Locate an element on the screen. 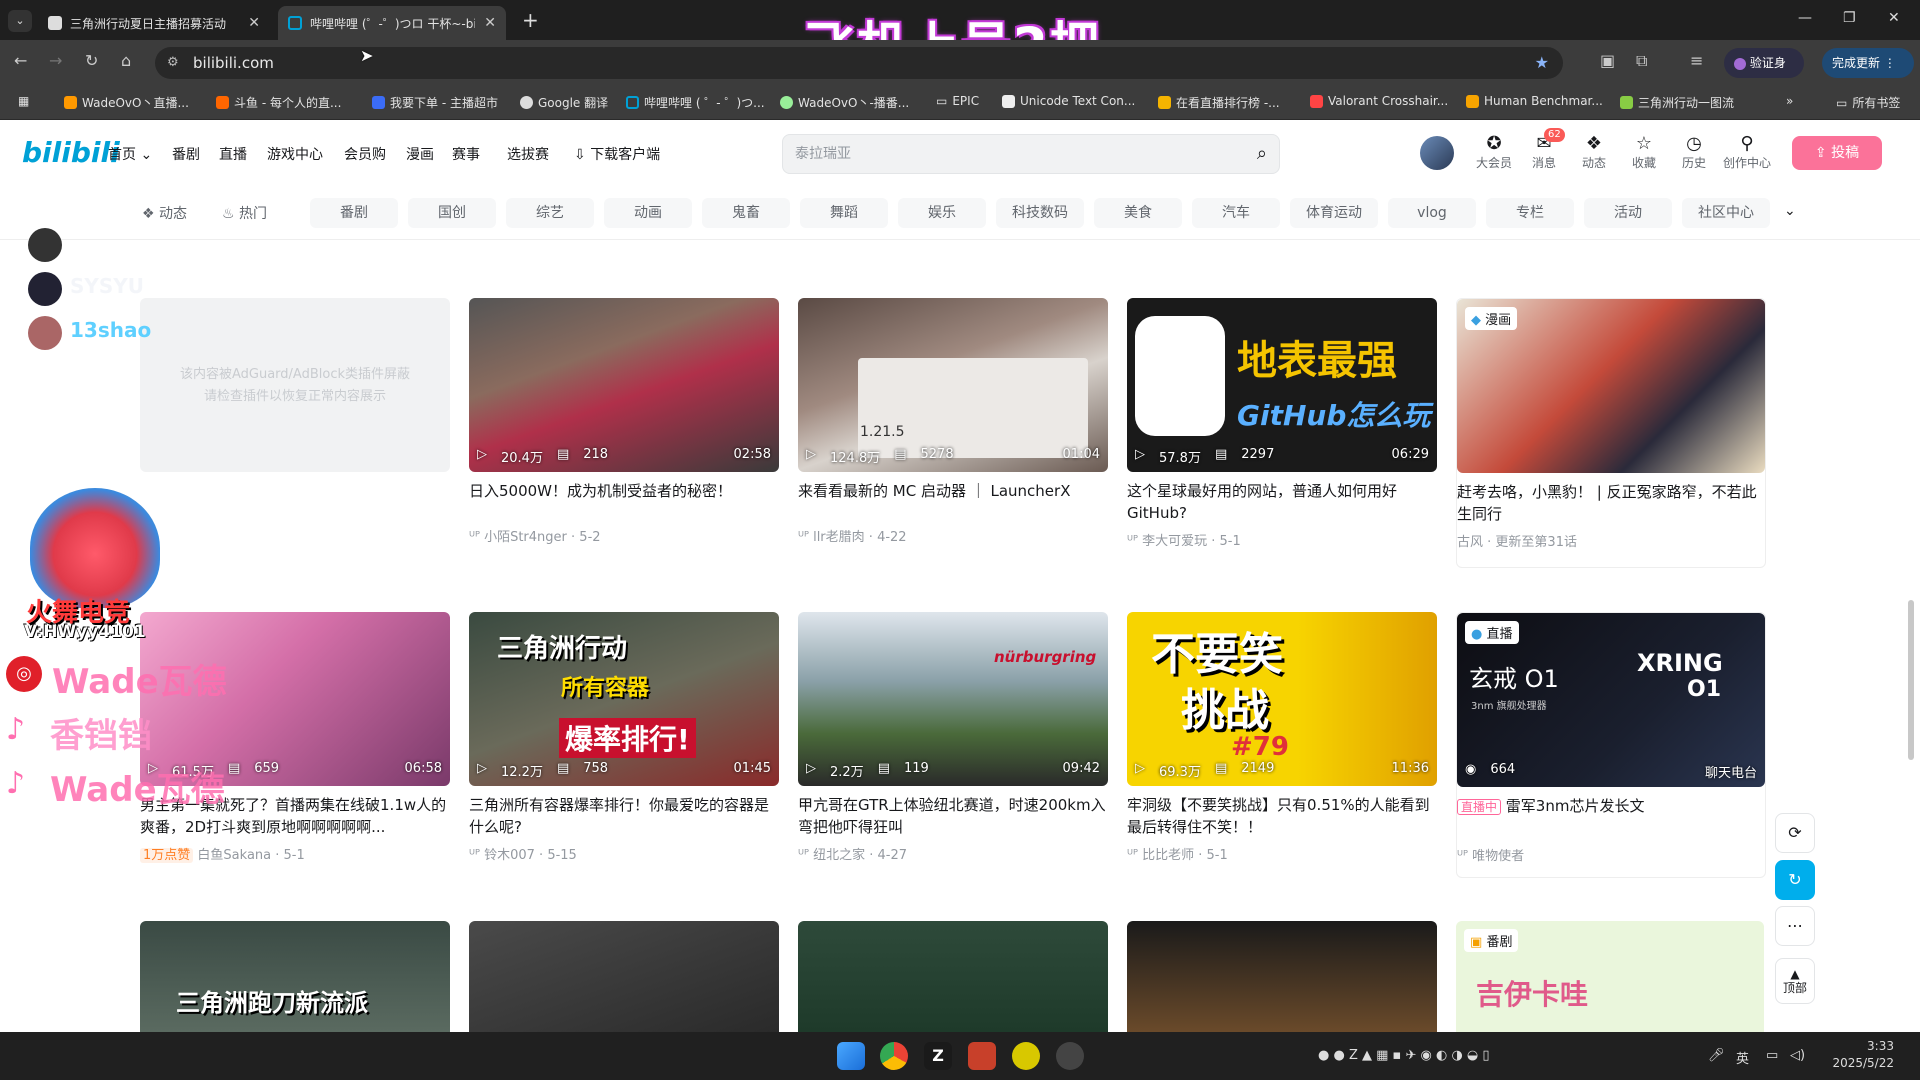  bangumi-thumbnail: ▣ 番剧 吉伊卡哇 is located at coordinates (1610, 976).